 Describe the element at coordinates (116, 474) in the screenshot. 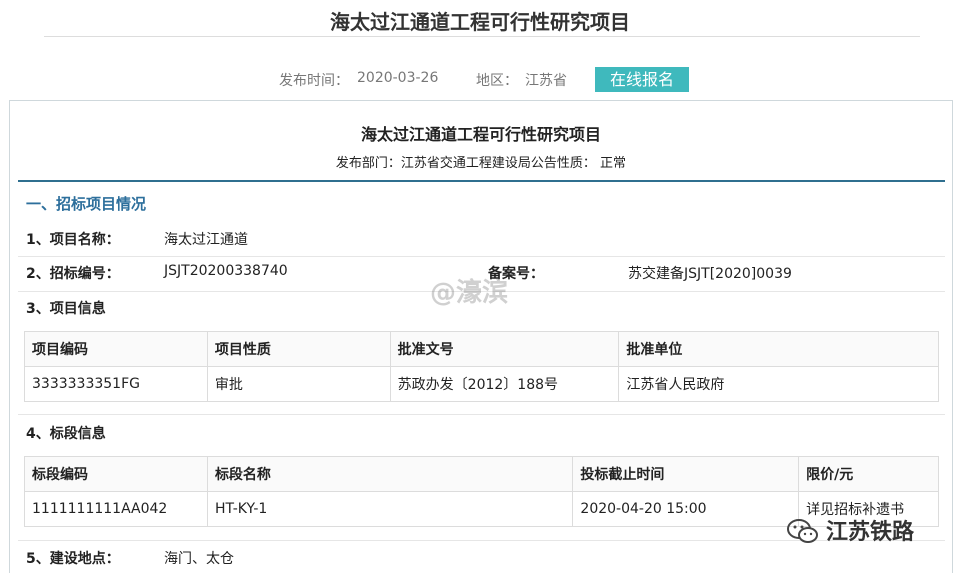

I see `table-header-cell: 标段编码` at that location.